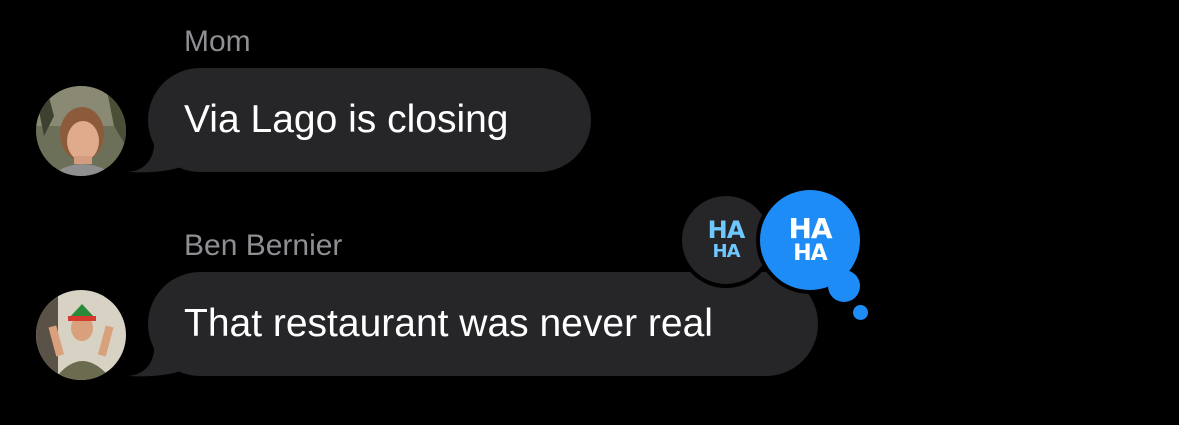 The image size is (1179, 425). I want to click on message-bubble: That restaurant was never real, so click(483, 324).